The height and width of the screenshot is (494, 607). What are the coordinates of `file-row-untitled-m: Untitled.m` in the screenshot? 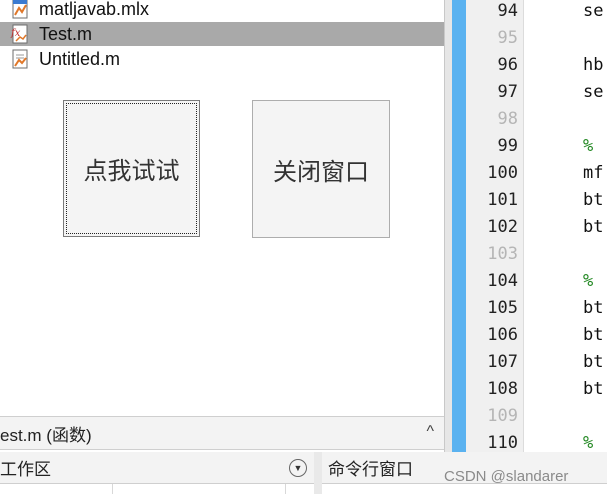 It's located at (222, 59).